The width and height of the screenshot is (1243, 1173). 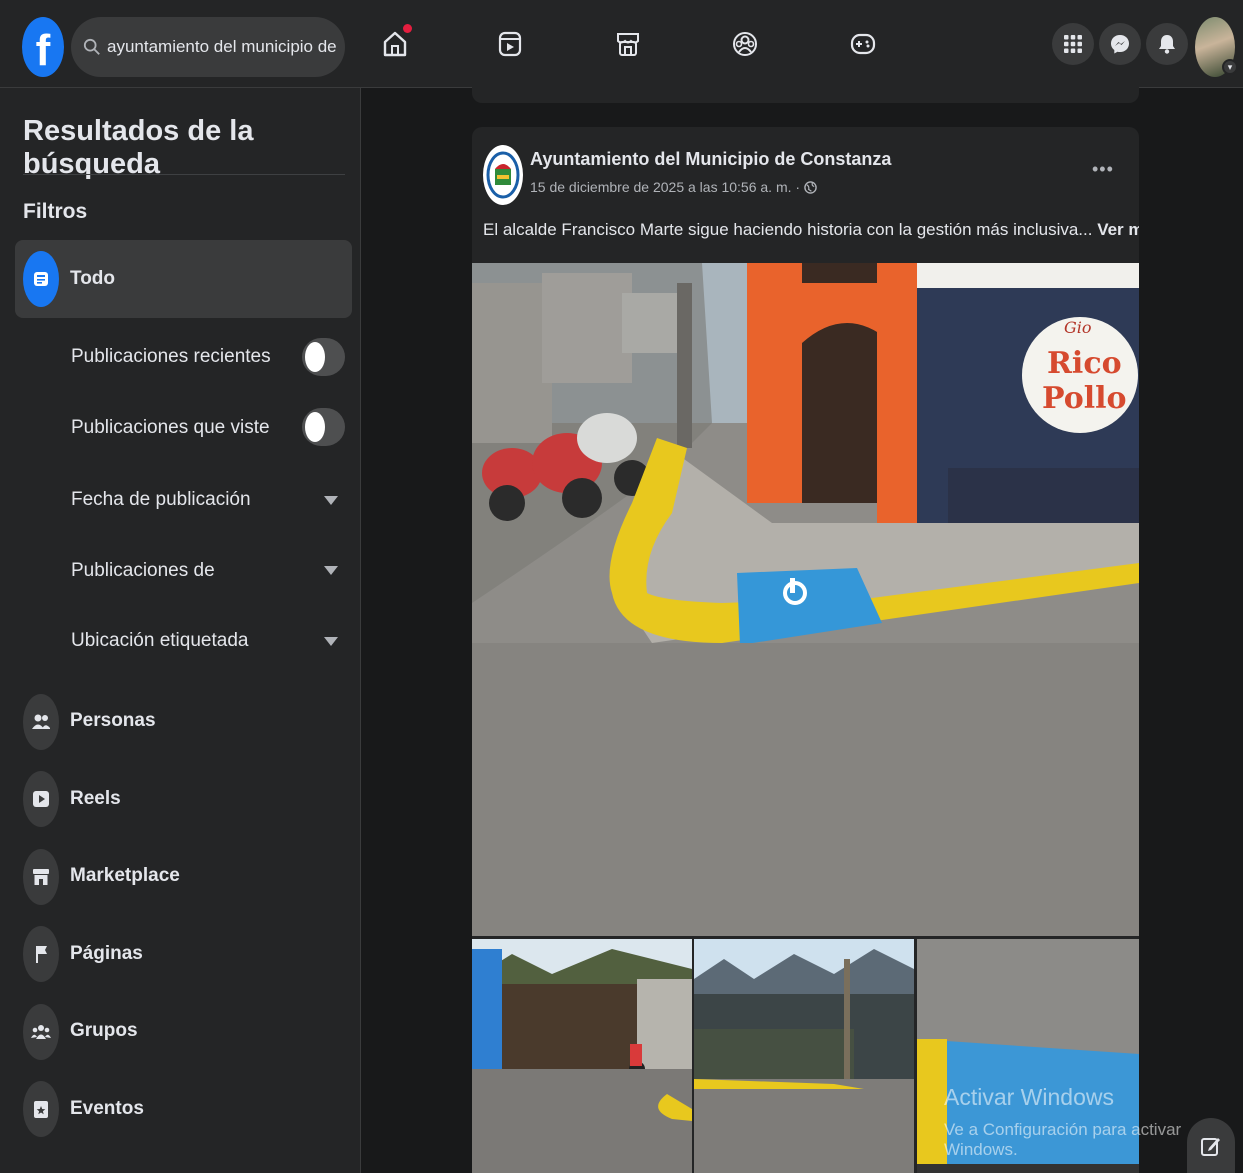 I want to click on recent-posts-label: Publicaciones recientes, so click(x=171, y=356).